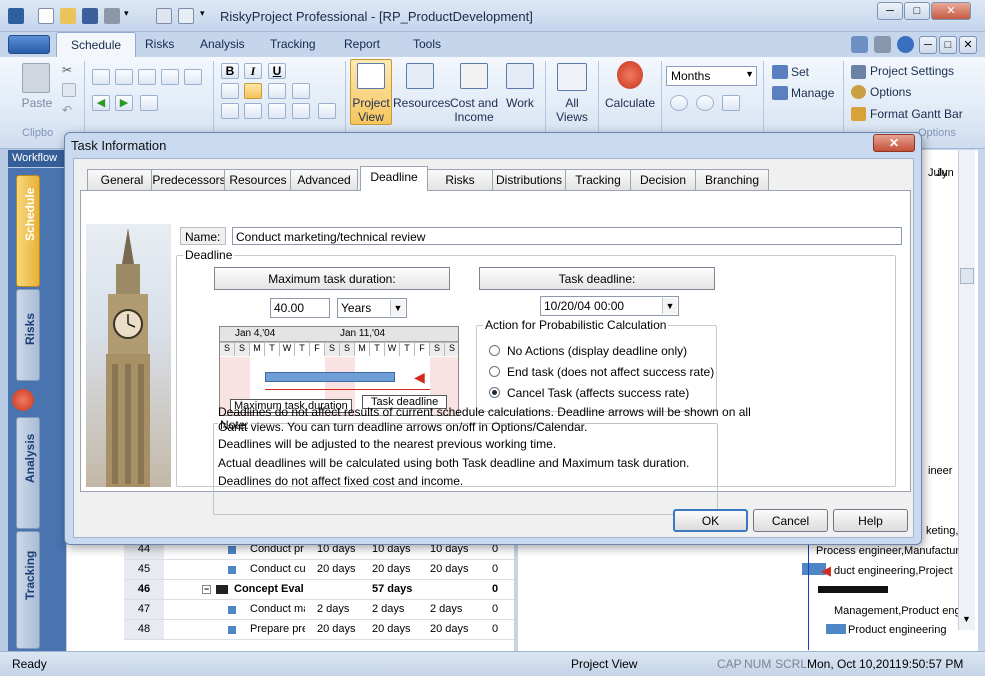  What do you see at coordinates (572, 103) in the screenshot?
I see `all-views-label-1: All` at bounding box center [572, 103].